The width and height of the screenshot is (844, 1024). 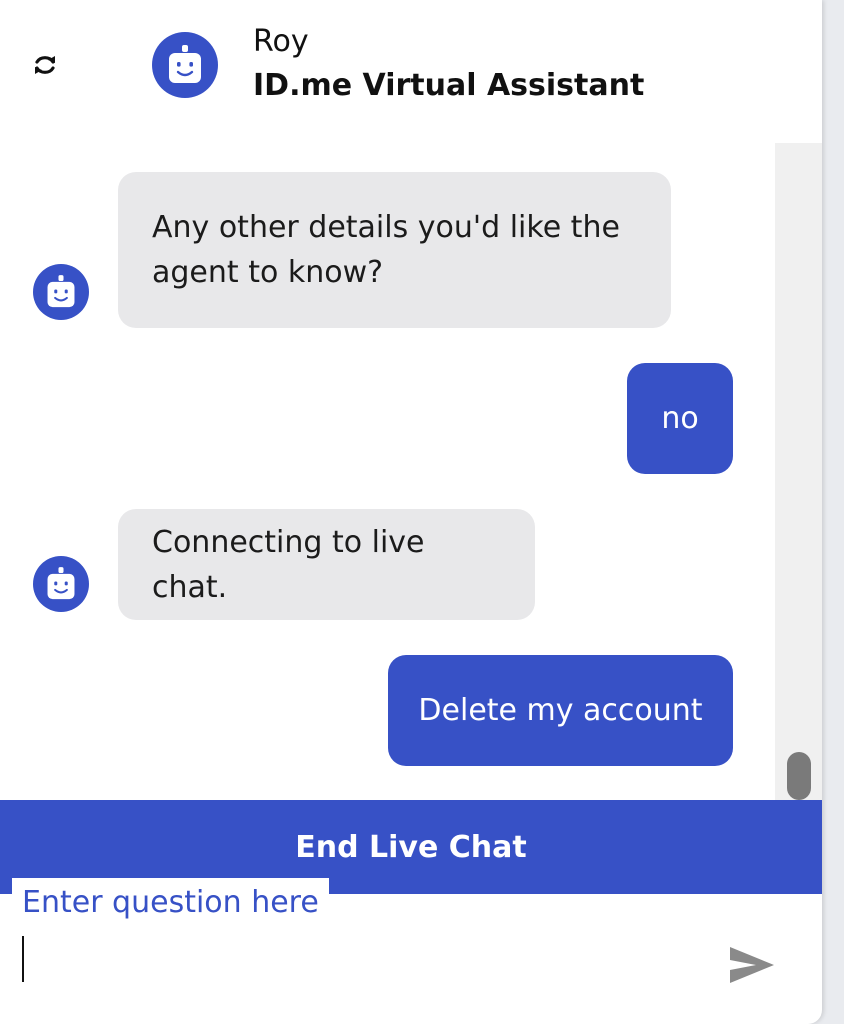 I want to click on text-caret, so click(x=23, y=959).